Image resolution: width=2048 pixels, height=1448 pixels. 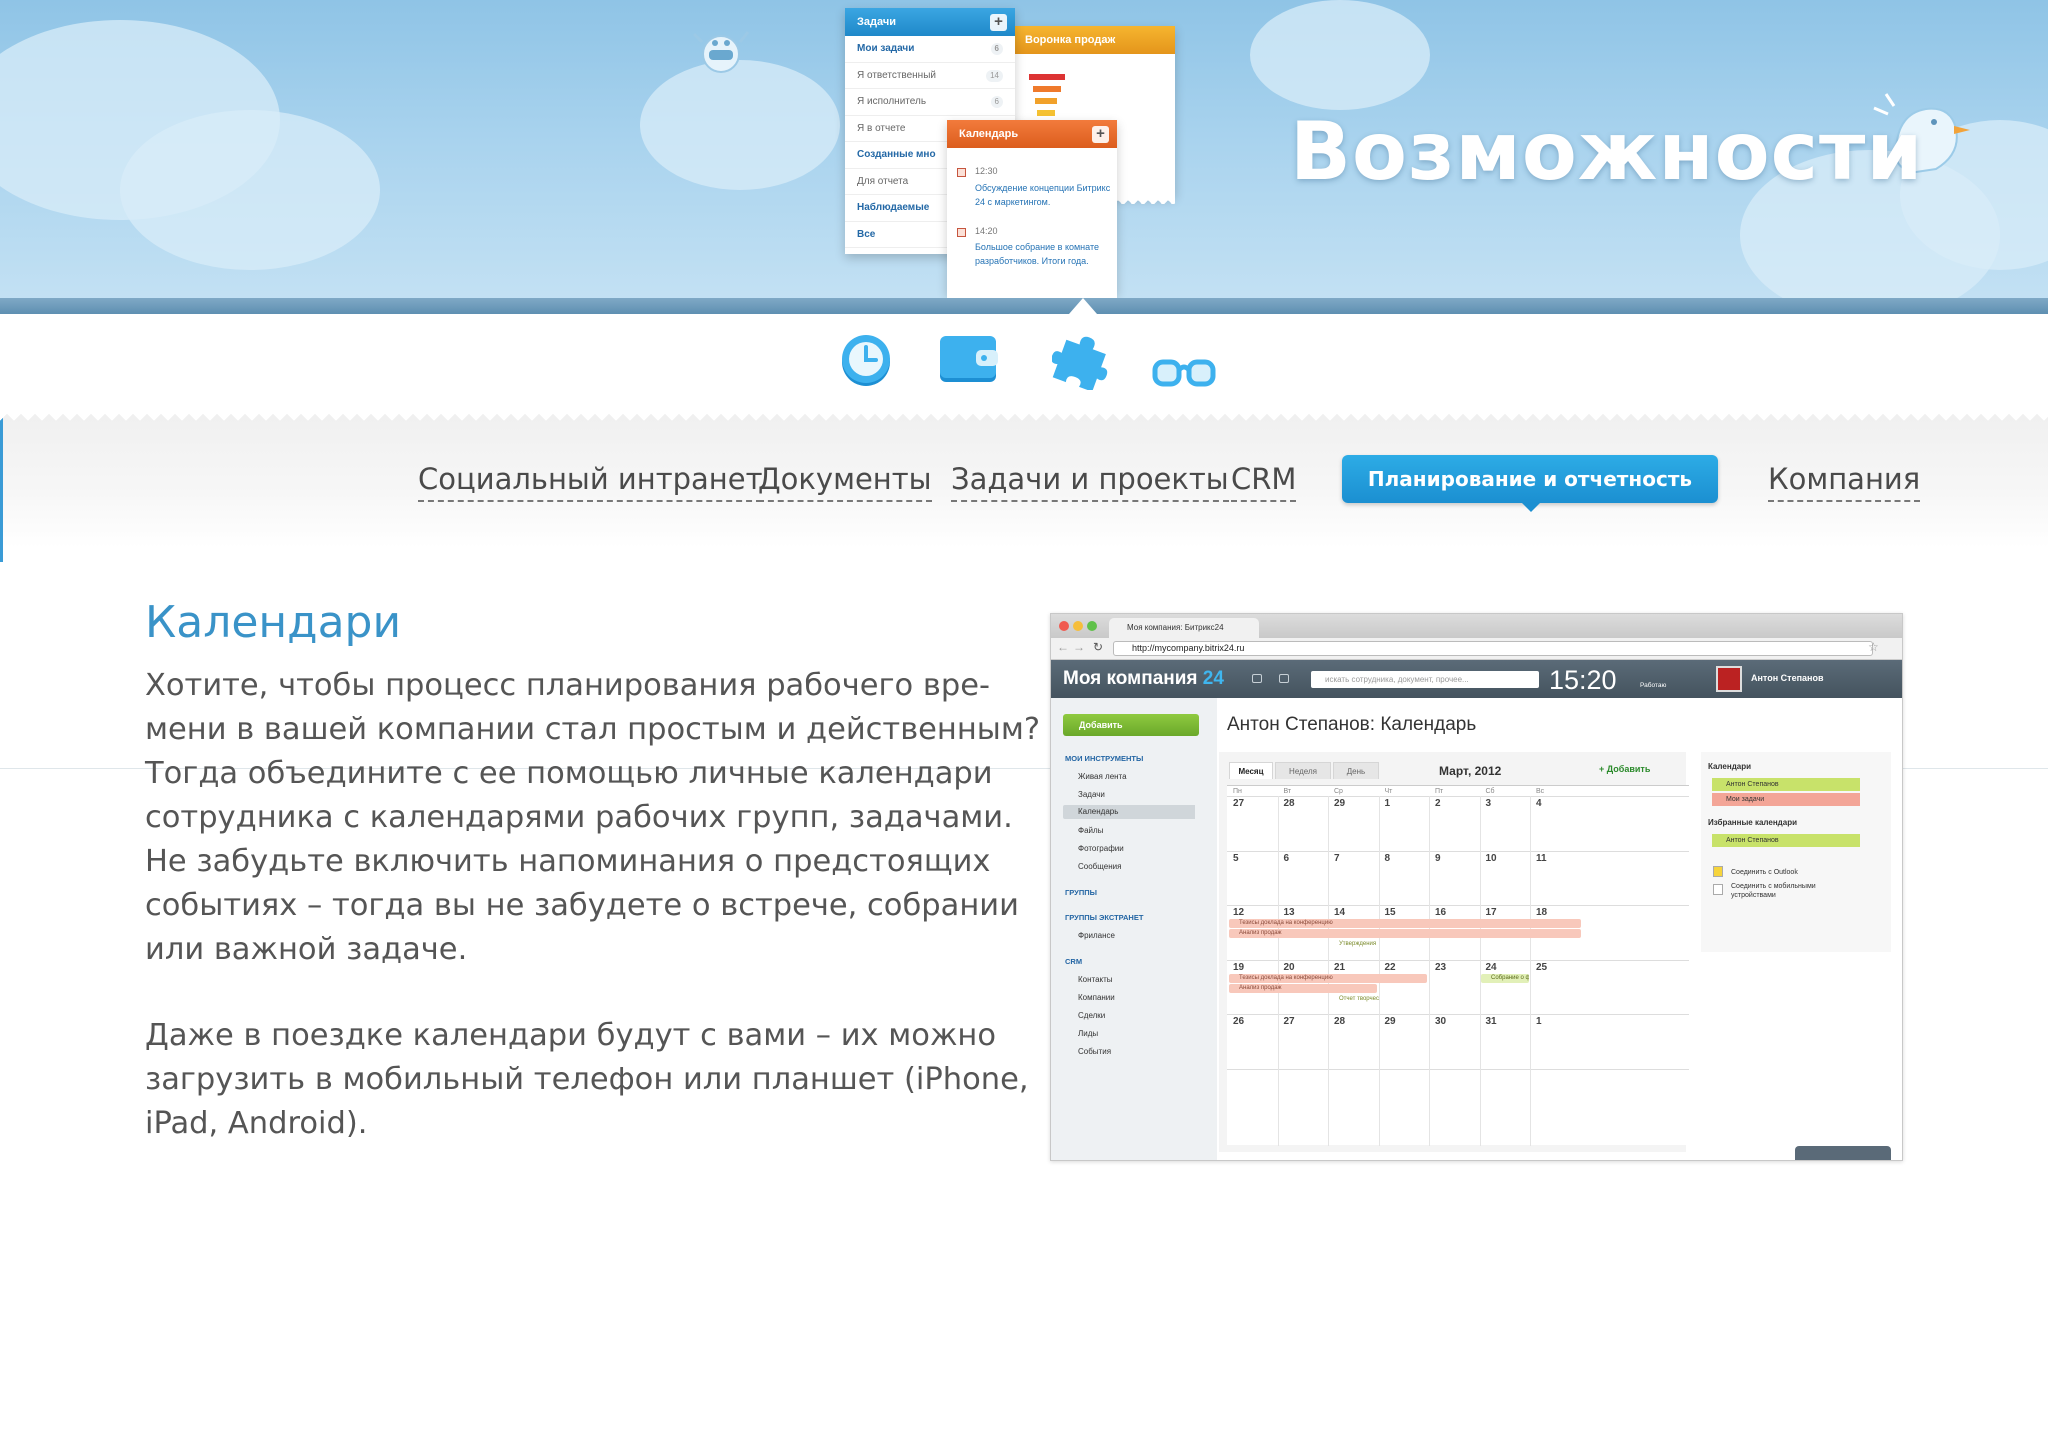 I want to click on chat-footer-bar, so click(x=1843, y=1153).